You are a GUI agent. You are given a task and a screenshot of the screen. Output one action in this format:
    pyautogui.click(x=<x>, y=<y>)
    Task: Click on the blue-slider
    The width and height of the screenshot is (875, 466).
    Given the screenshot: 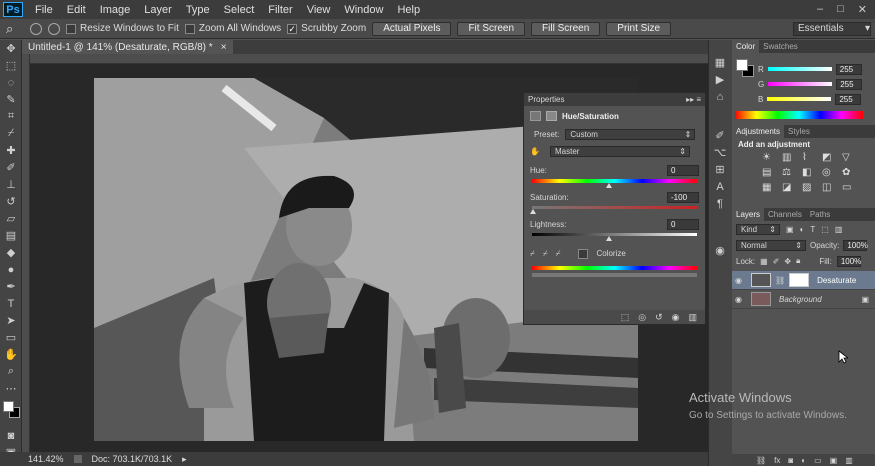 What is the action you would take?
    pyautogui.click(x=799, y=99)
    